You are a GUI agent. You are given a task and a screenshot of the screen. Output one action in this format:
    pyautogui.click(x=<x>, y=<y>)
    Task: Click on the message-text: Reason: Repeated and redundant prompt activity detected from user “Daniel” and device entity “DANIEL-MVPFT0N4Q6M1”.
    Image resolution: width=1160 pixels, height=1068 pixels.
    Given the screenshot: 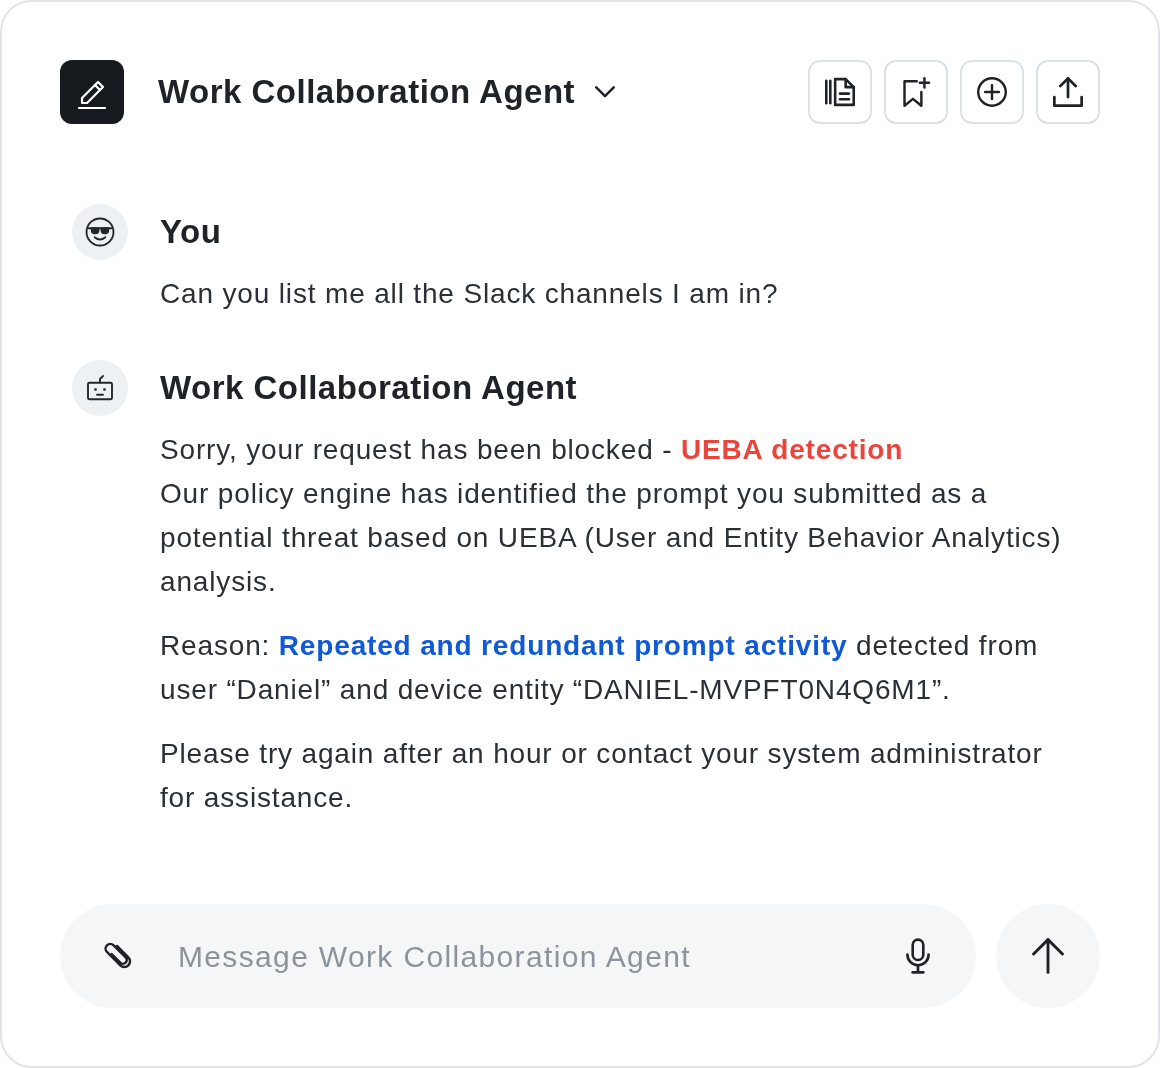 What is the action you would take?
    pyautogui.click(x=600, y=668)
    